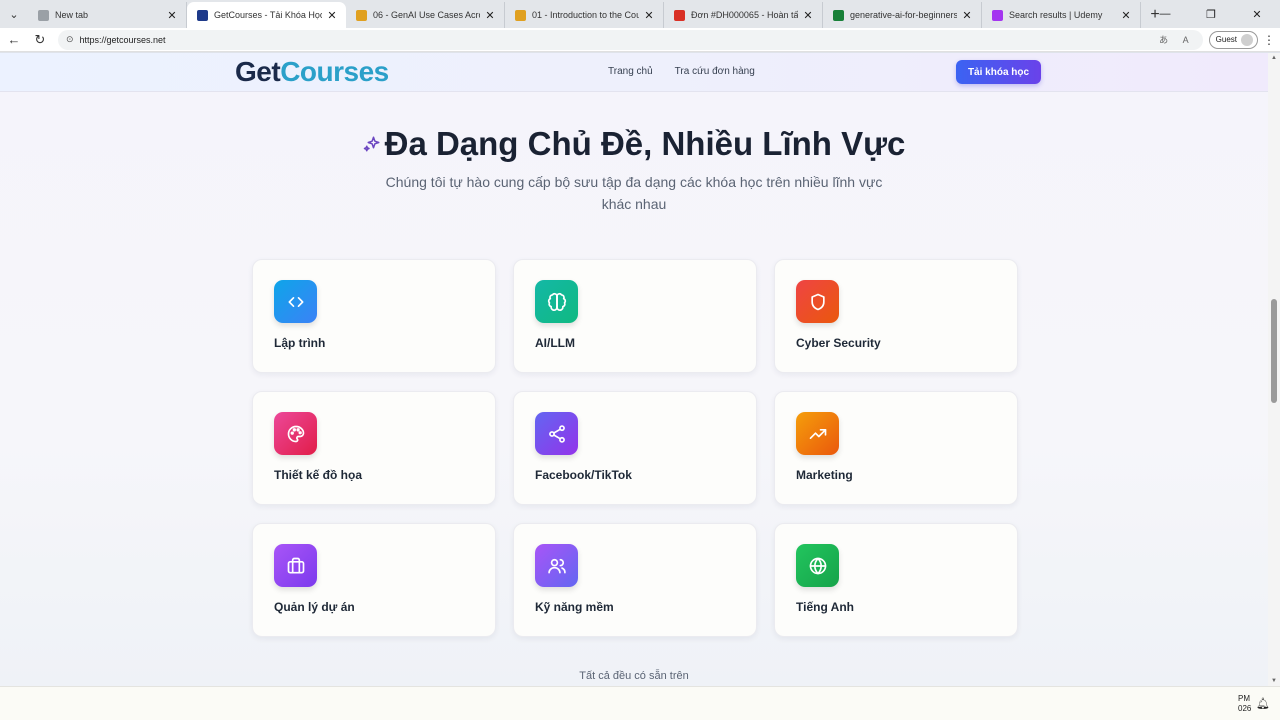 The height and width of the screenshot is (720, 1280). I want to click on category-card: Kỹ năng mềm, so click(635, 580).